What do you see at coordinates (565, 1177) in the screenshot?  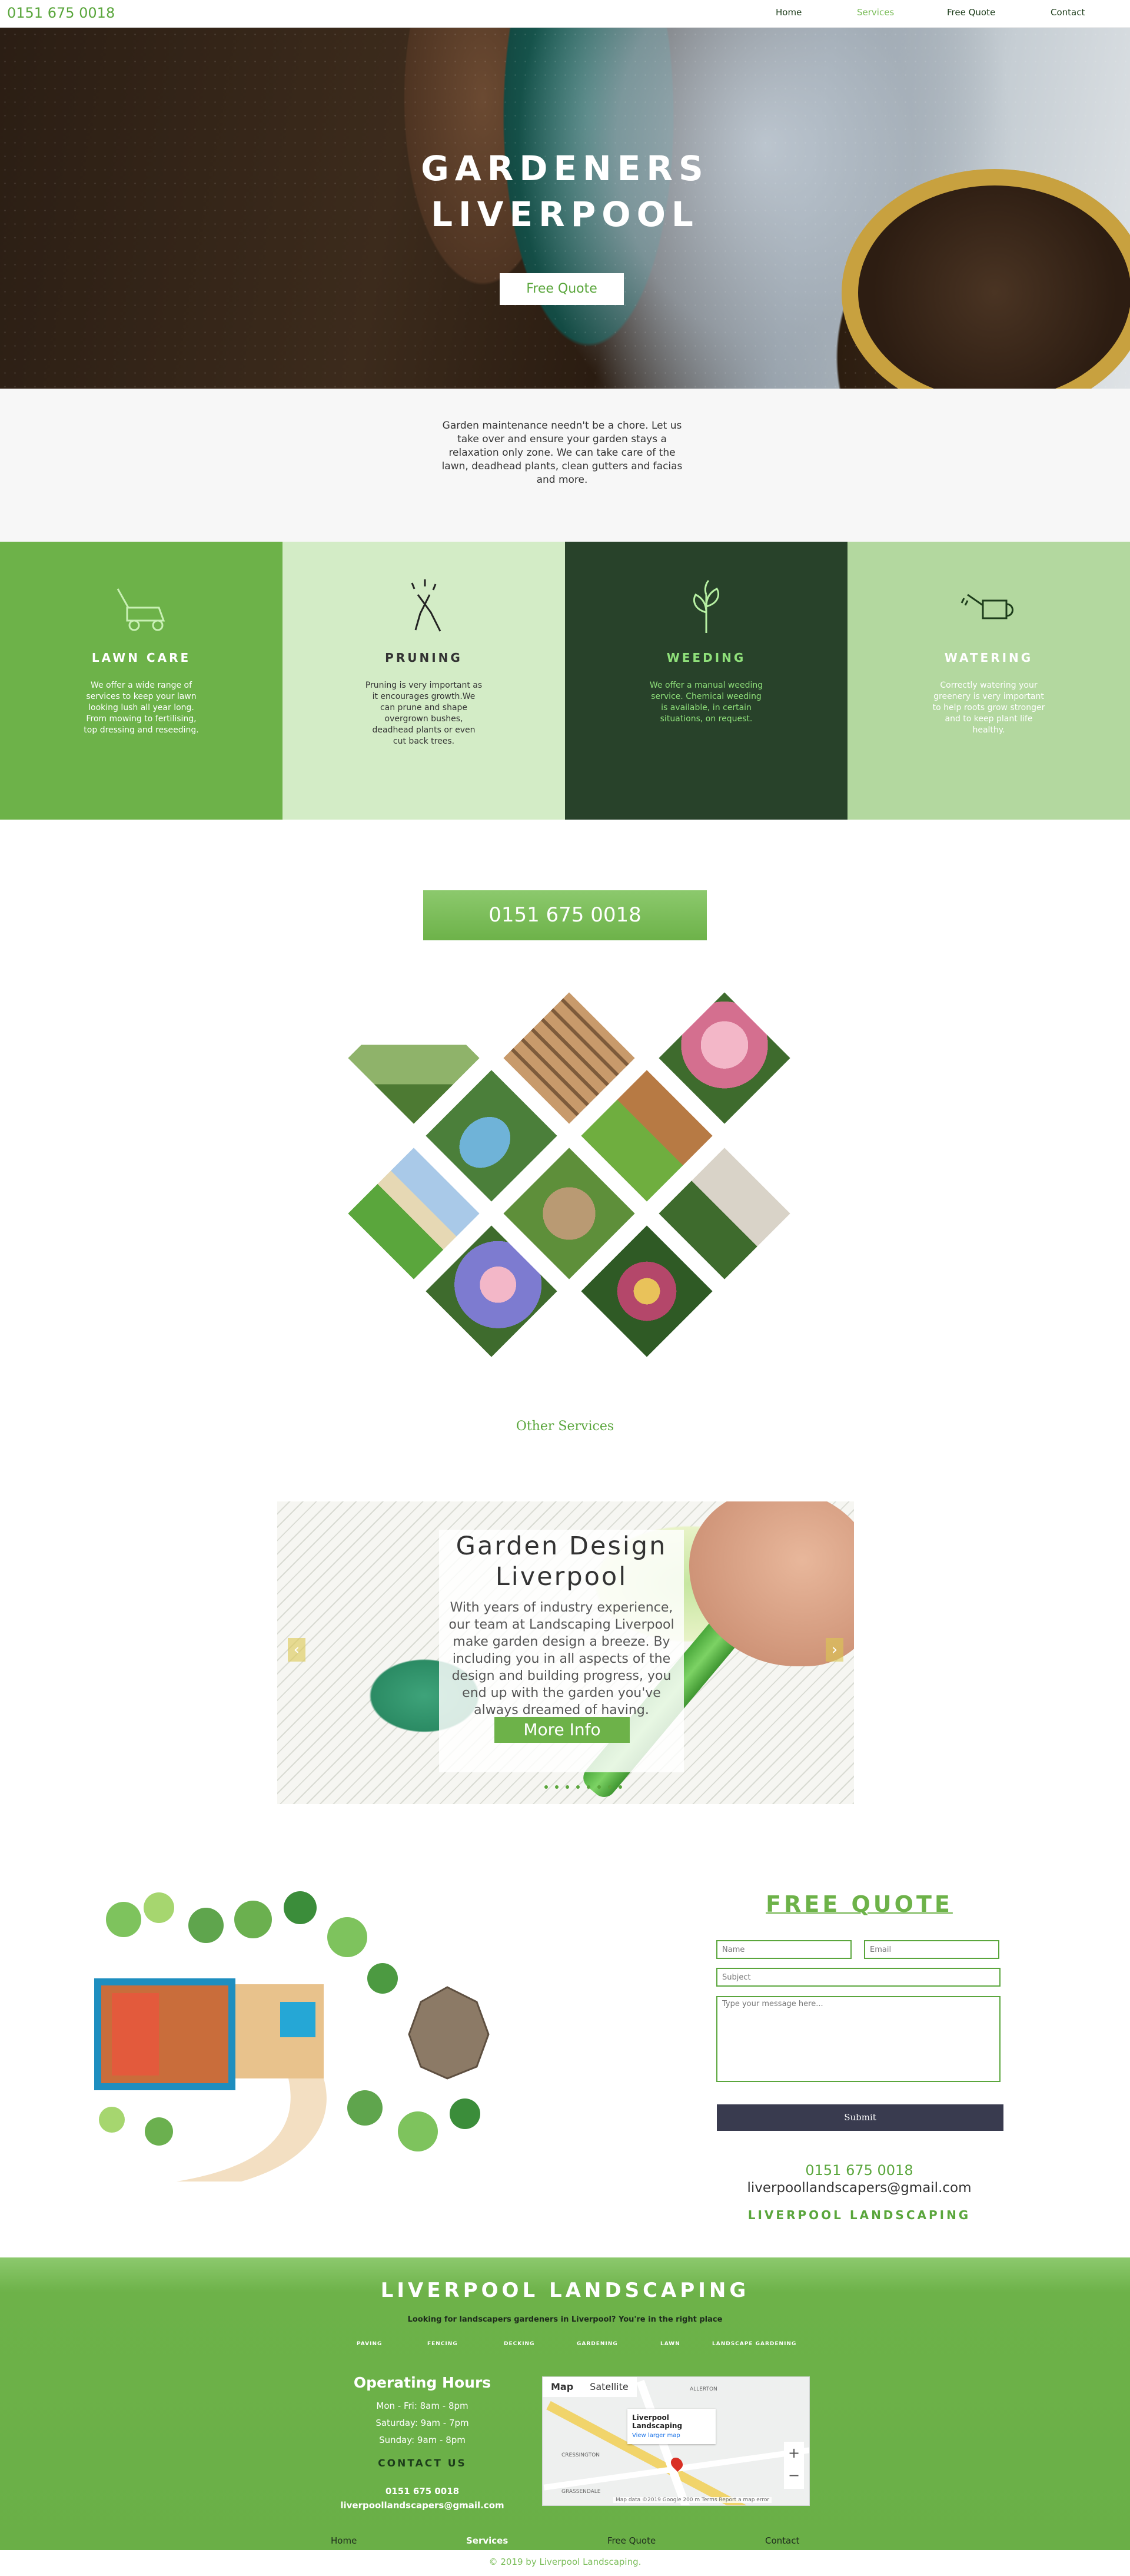 I see `diamond-gallery` at bounding box center [565, 1177].